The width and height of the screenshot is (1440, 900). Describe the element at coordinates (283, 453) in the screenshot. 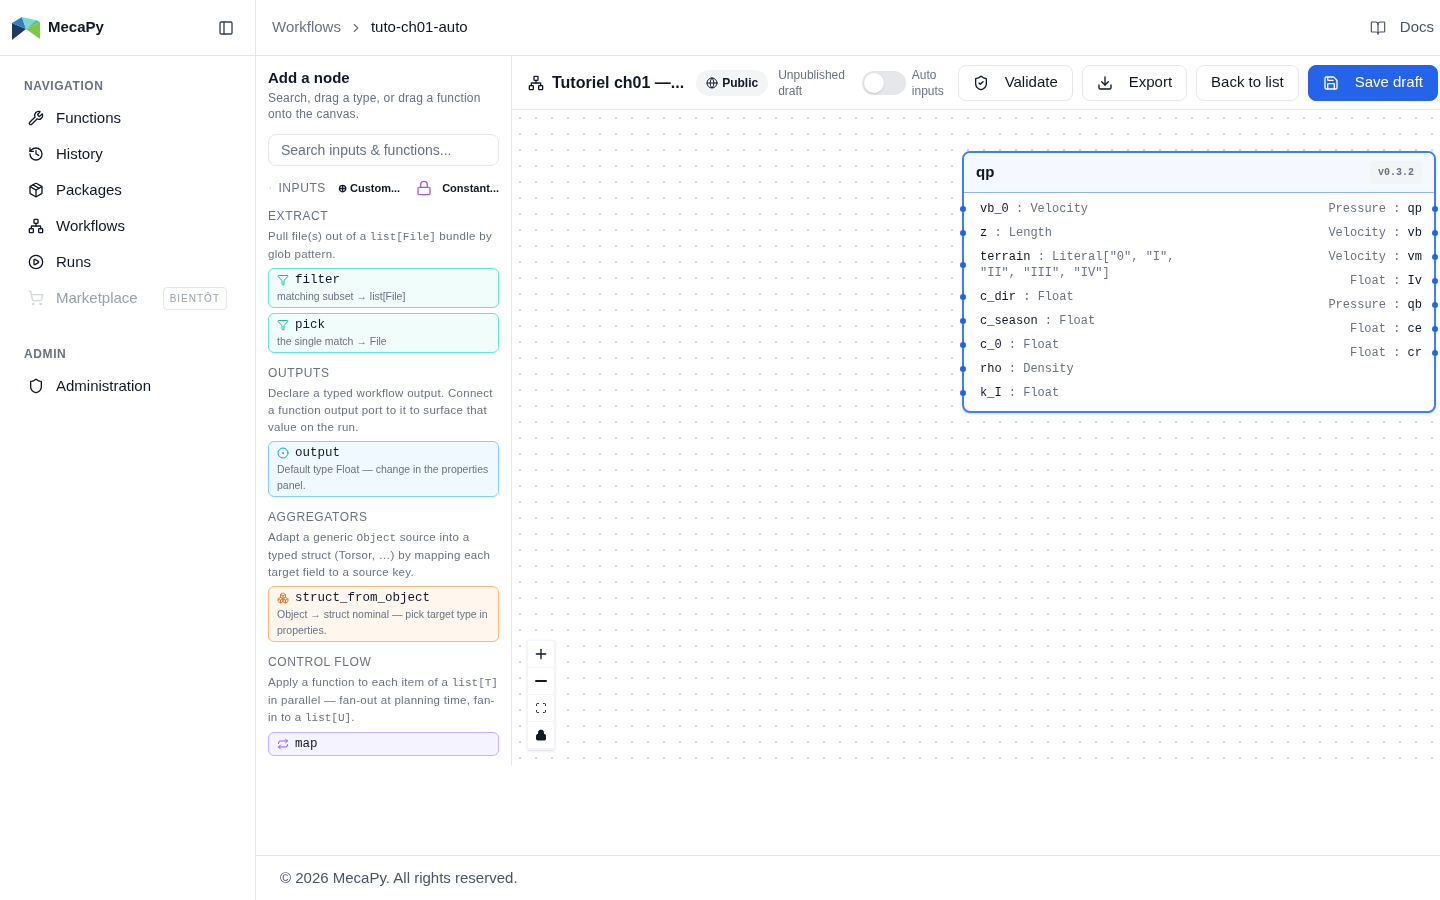

I see `circle-dot-icon` at that location.